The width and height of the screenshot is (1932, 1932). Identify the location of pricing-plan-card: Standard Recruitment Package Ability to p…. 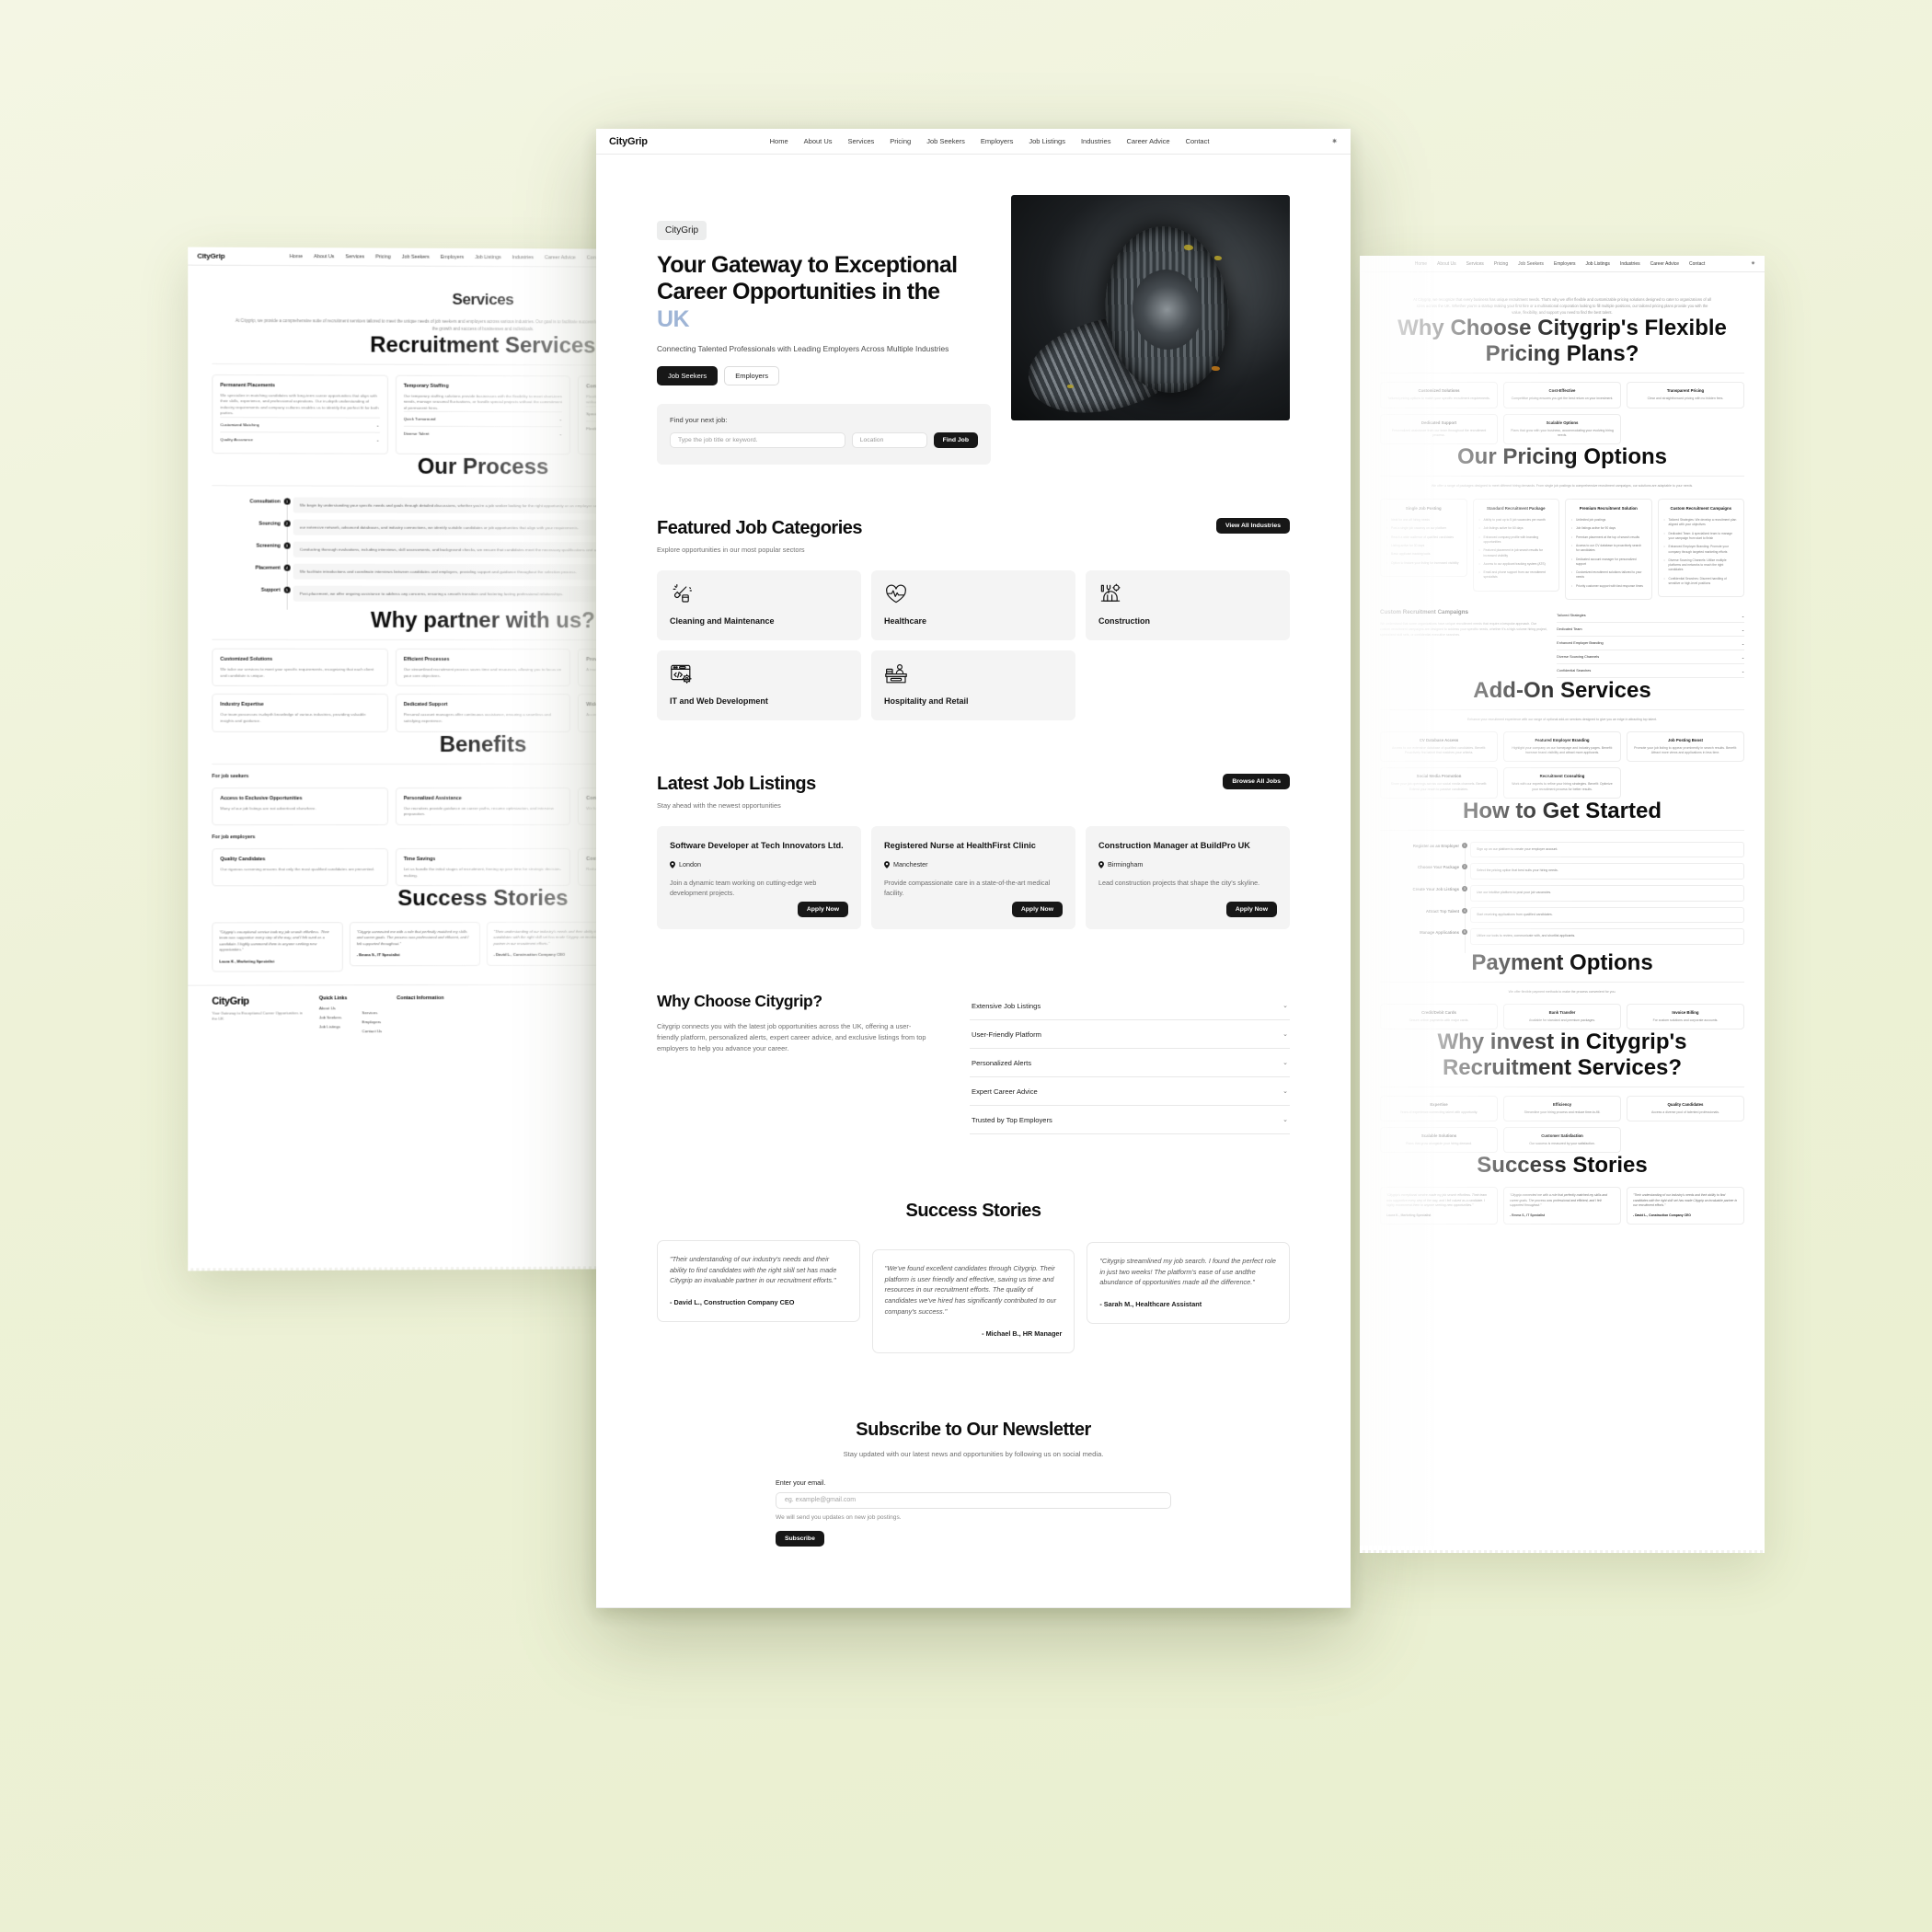
(1515, 545).